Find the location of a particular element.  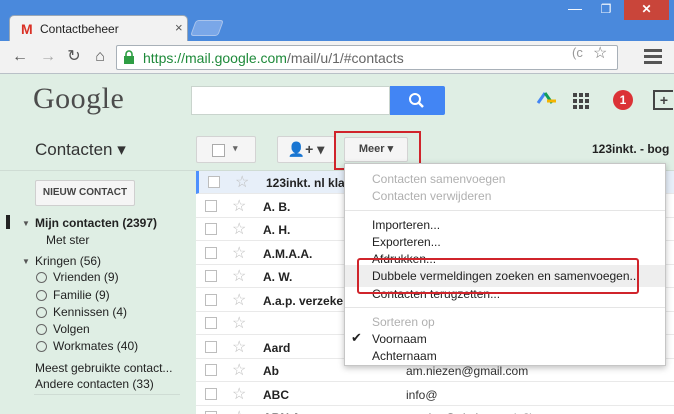

forward-arrow-icon: → is located at coordinates (48, 57).